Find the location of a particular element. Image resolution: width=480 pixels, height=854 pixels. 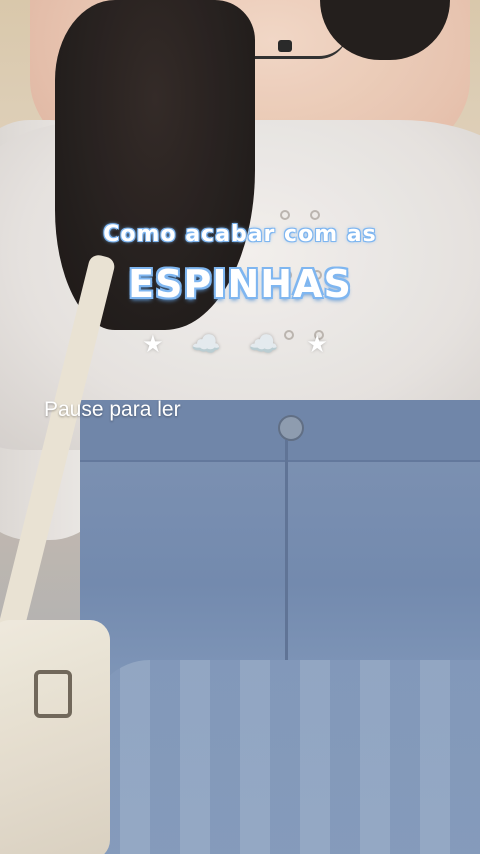

overlay-title: ESPINHAS is located at coordinates (240, 284).